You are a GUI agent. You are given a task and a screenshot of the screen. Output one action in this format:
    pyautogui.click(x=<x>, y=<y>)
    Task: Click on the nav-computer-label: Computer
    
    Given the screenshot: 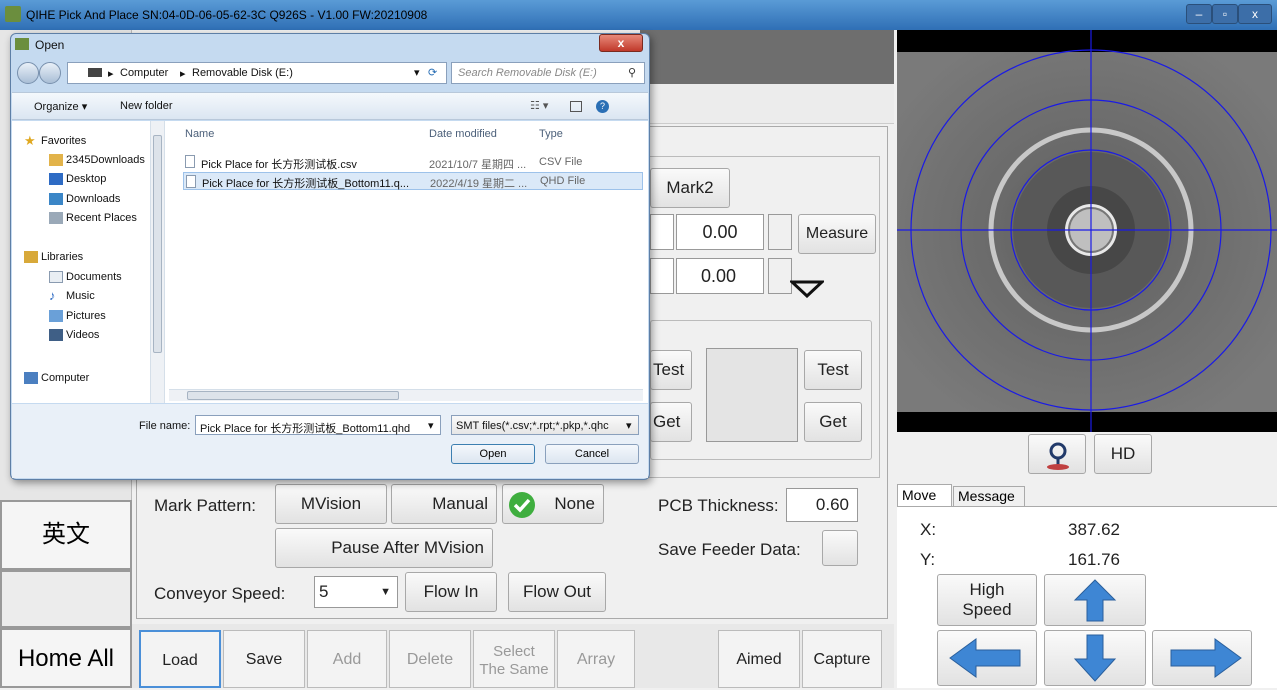 What is the action you would take?
    pyautogui.click(x=65, y=378)
    